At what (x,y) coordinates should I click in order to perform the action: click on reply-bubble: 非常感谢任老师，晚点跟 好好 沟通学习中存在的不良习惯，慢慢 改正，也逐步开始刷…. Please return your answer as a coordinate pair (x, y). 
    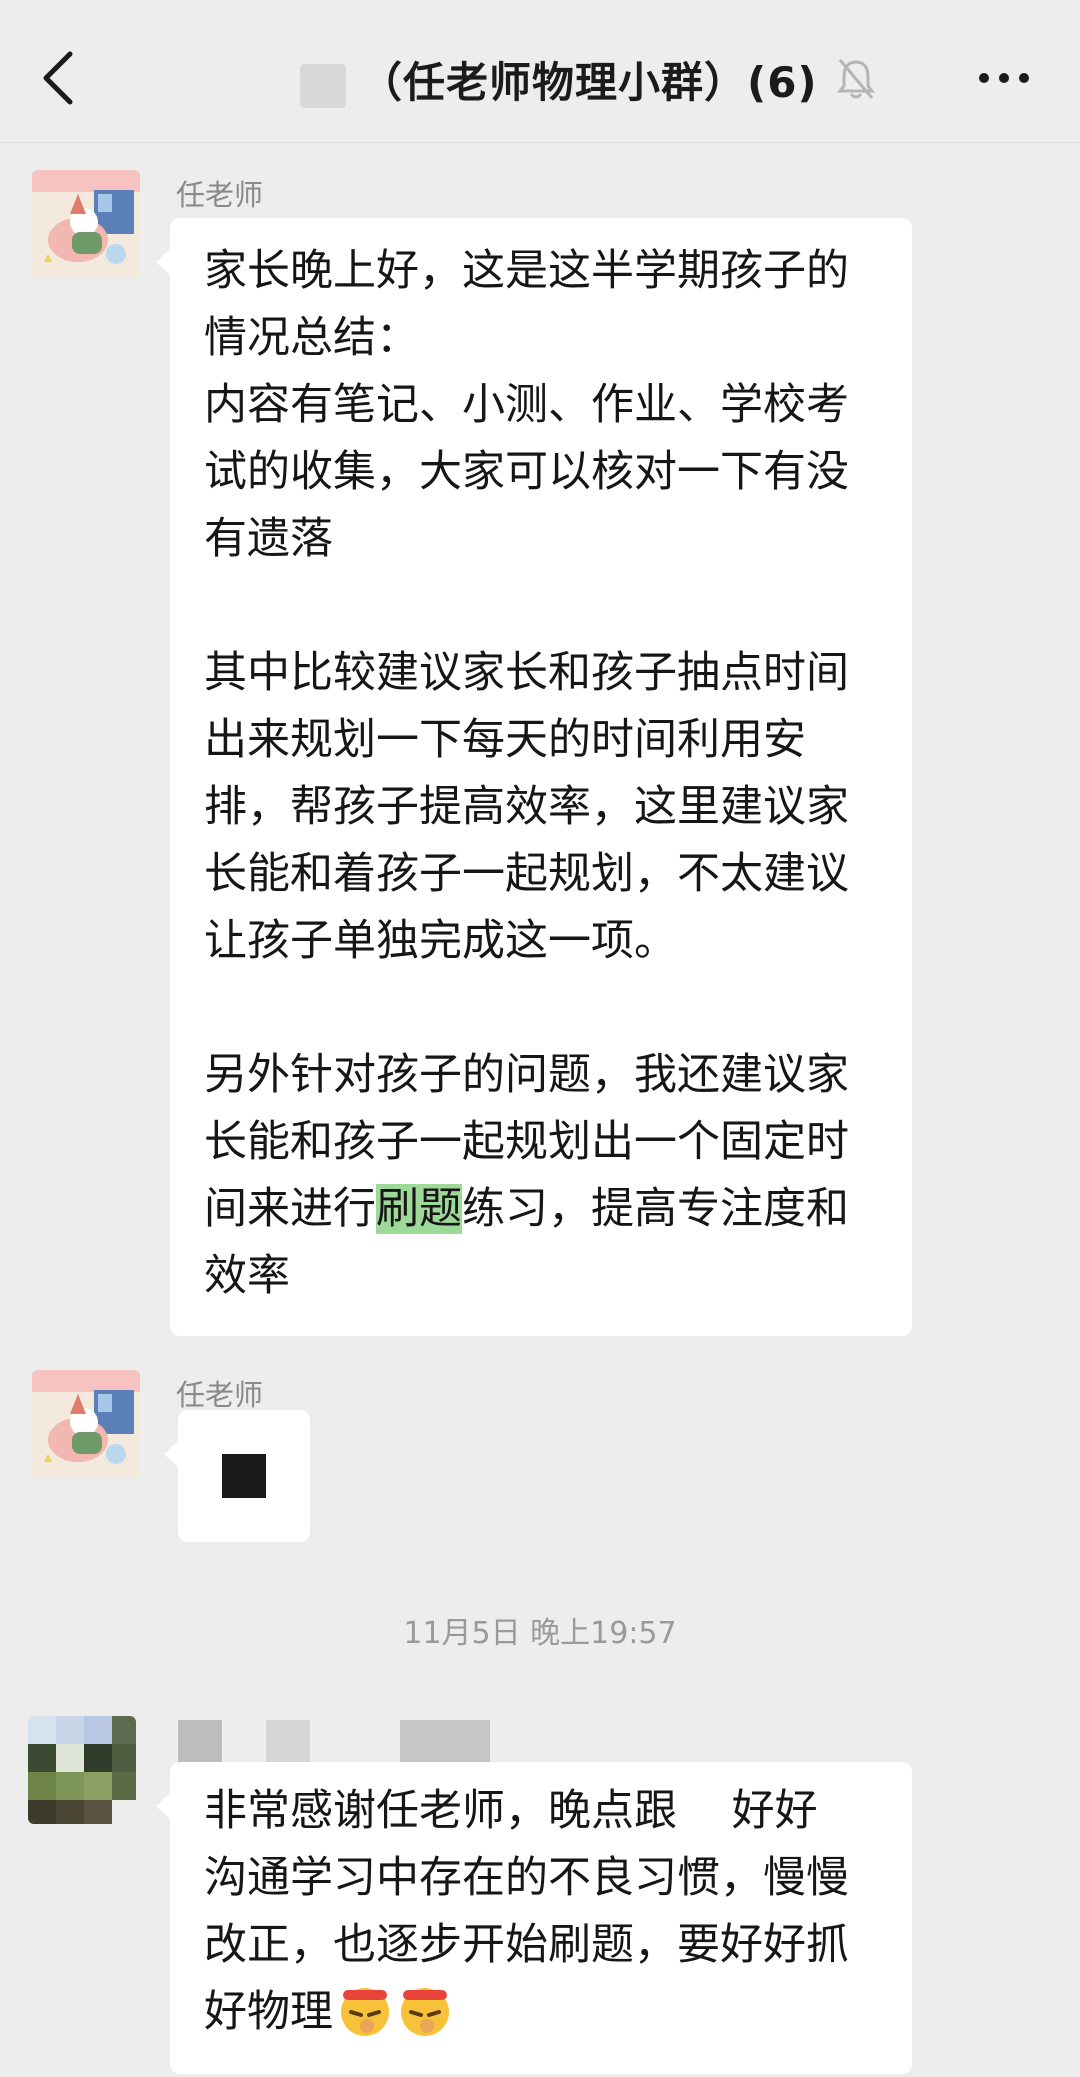
    Looking at the image, I should click on (534, 1918).